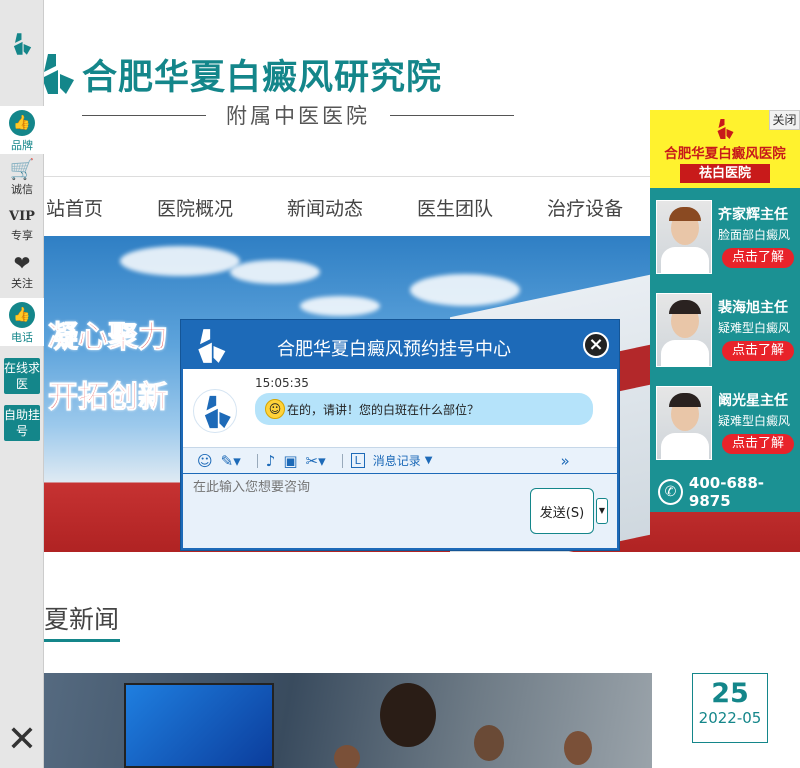 This screenshot has width=800, height=768. I want to click on leftbar-label: 关注, so click(22, 283).